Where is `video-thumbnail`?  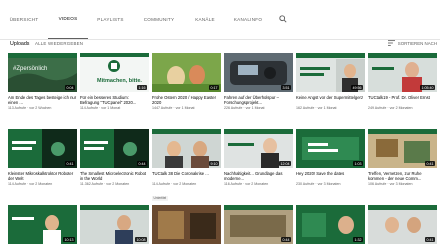
video-thumbnail is located at coordinates (186, 224).